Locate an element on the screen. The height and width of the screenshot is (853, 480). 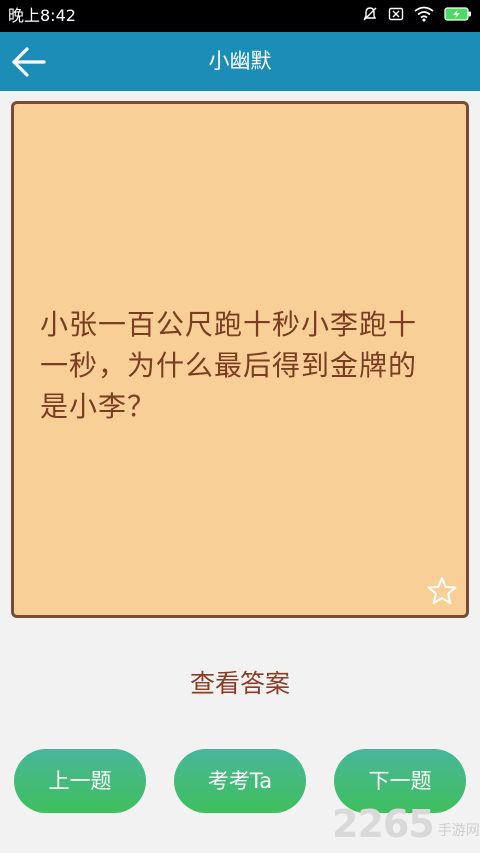
page-title: 小幽默 is located at coordinates (240, 61).